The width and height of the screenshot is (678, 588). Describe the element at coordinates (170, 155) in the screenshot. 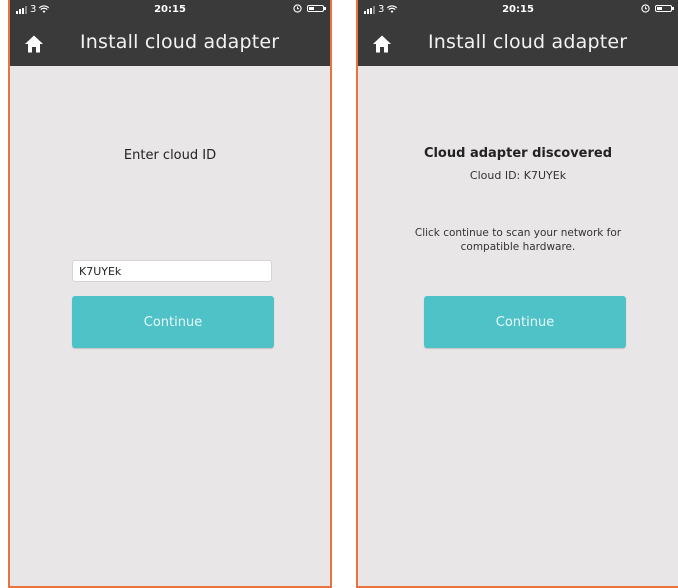

I see `enter-cloud-id-heading: Enter cloud ID` at that location.